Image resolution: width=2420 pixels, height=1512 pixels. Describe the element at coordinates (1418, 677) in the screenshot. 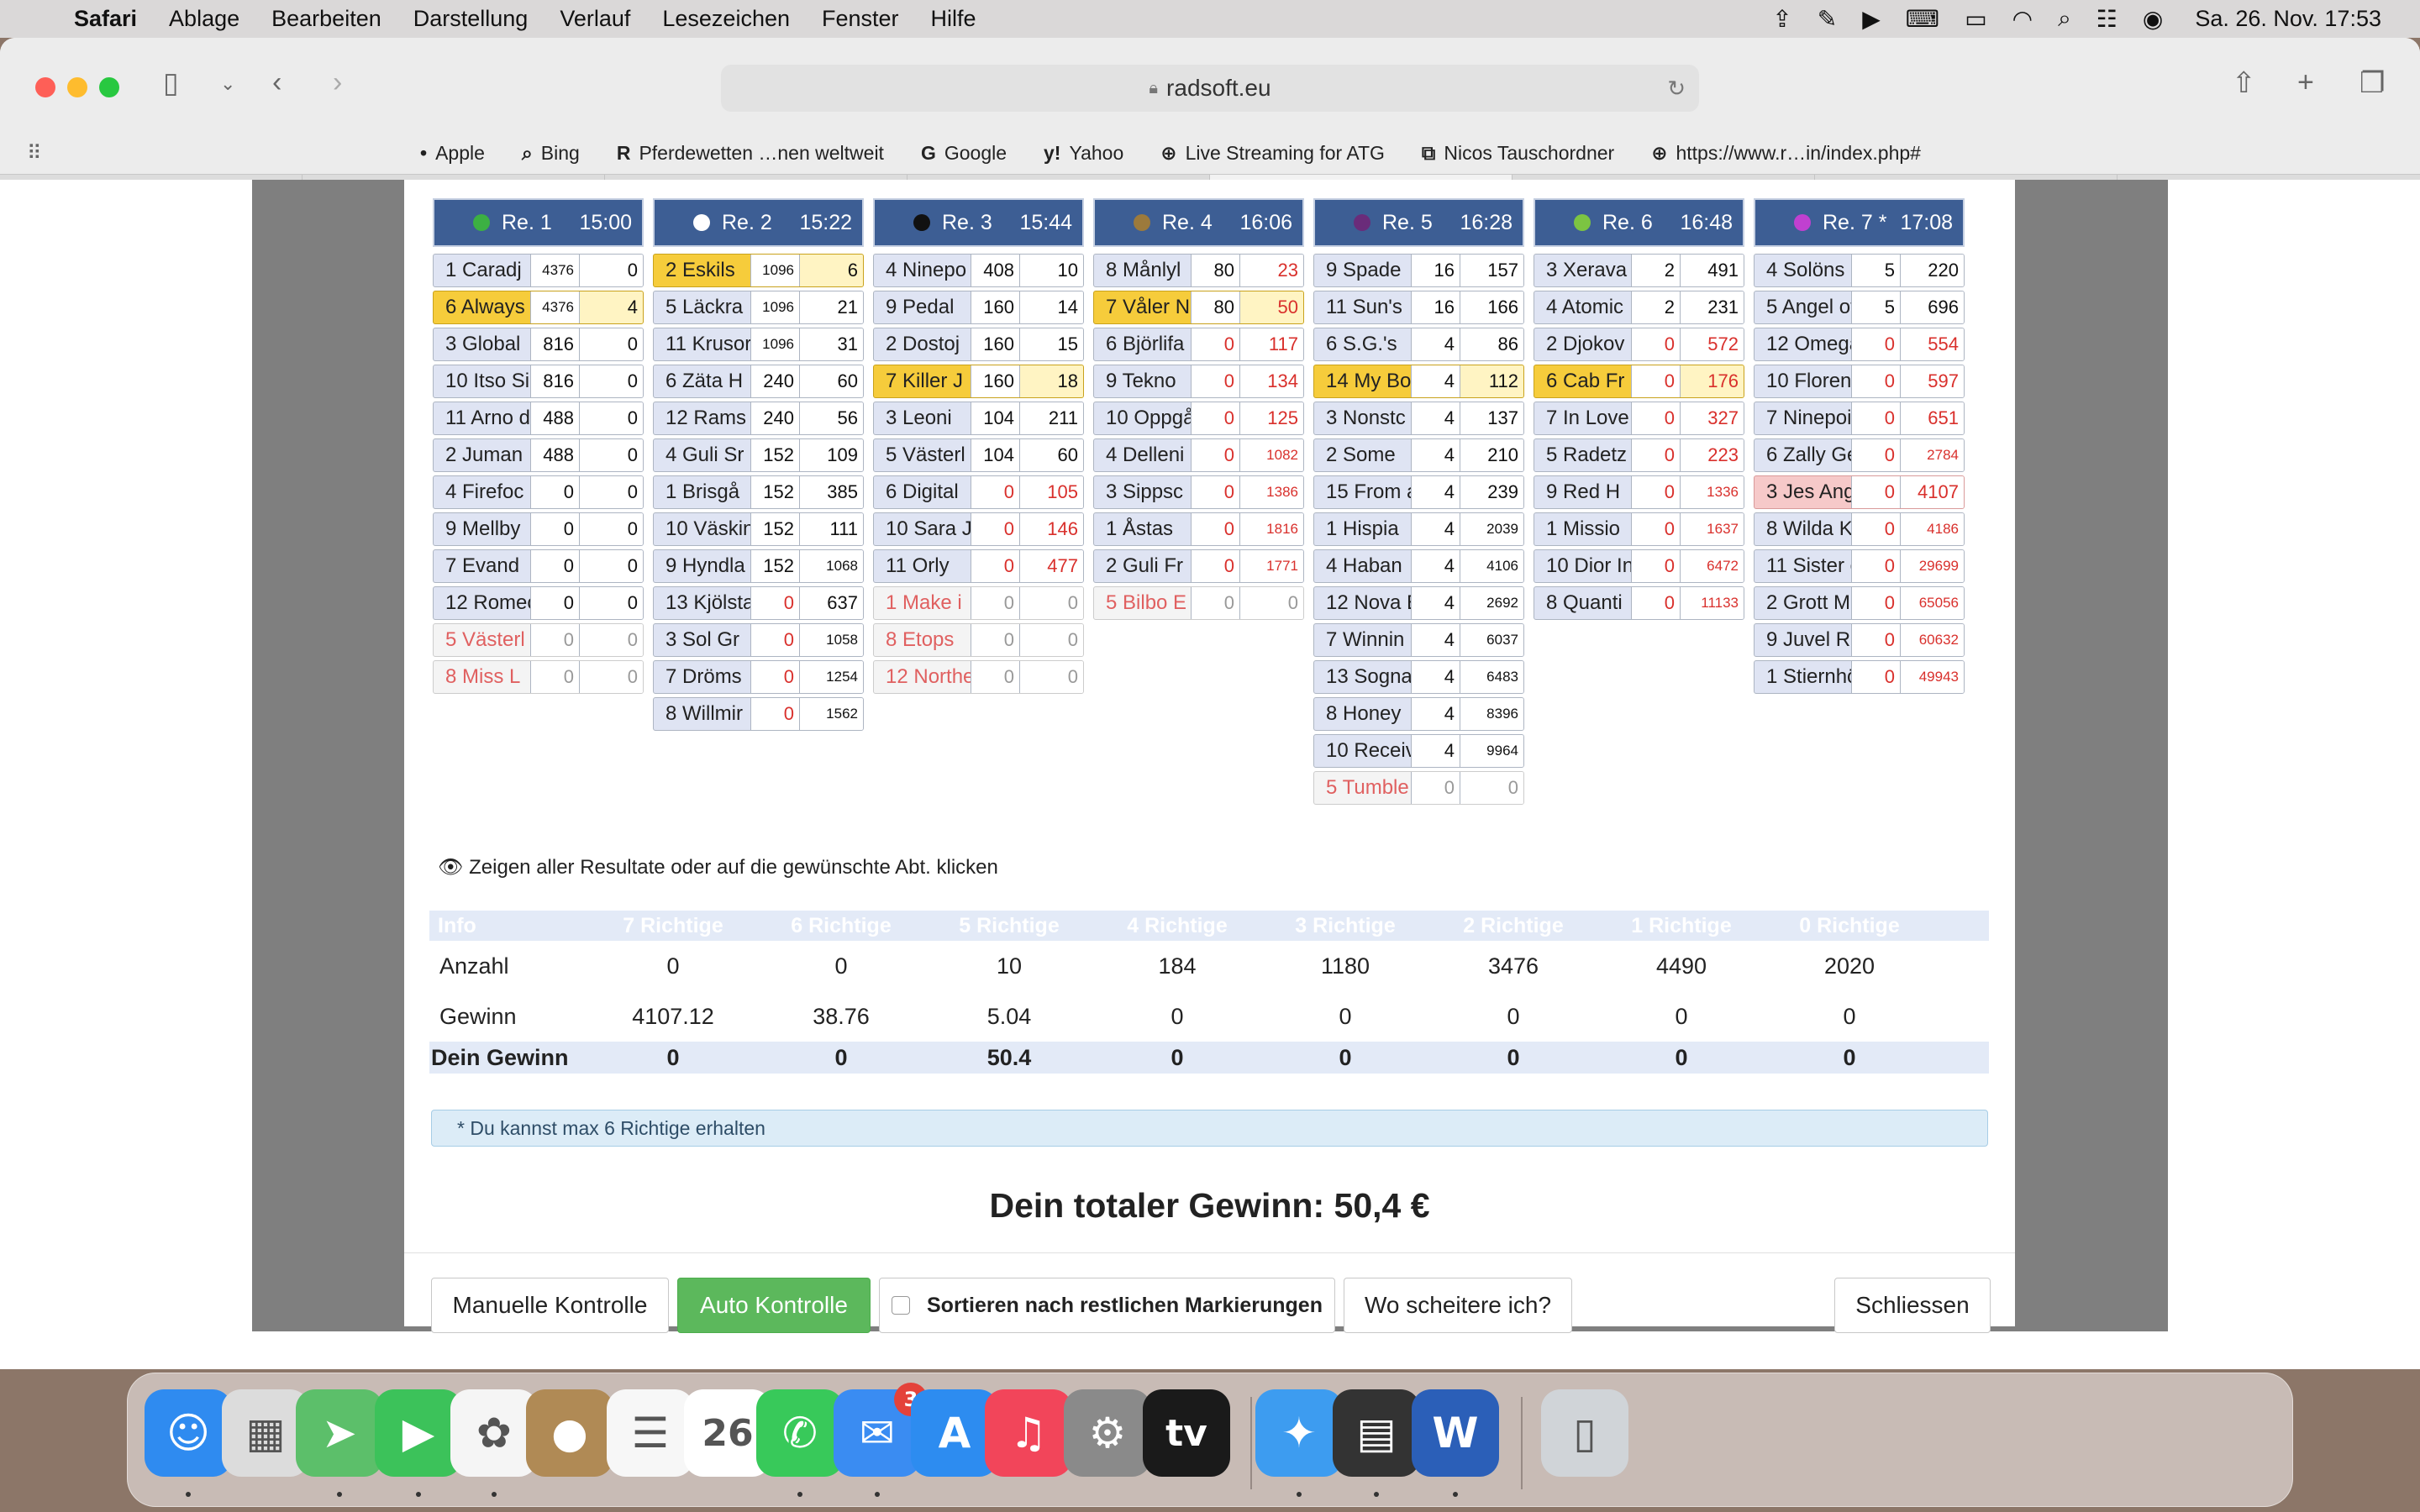

I see `runner-row: 13 Sogna 4 6483` at that location.